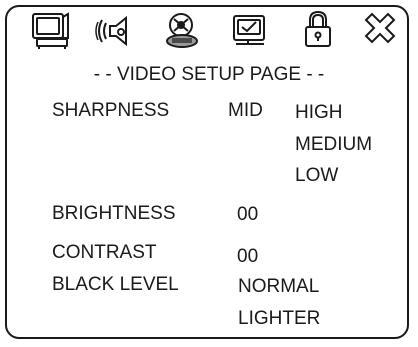 This screenshot has width=418, height=347. I want to click on exit-icon, so click(380, 30).